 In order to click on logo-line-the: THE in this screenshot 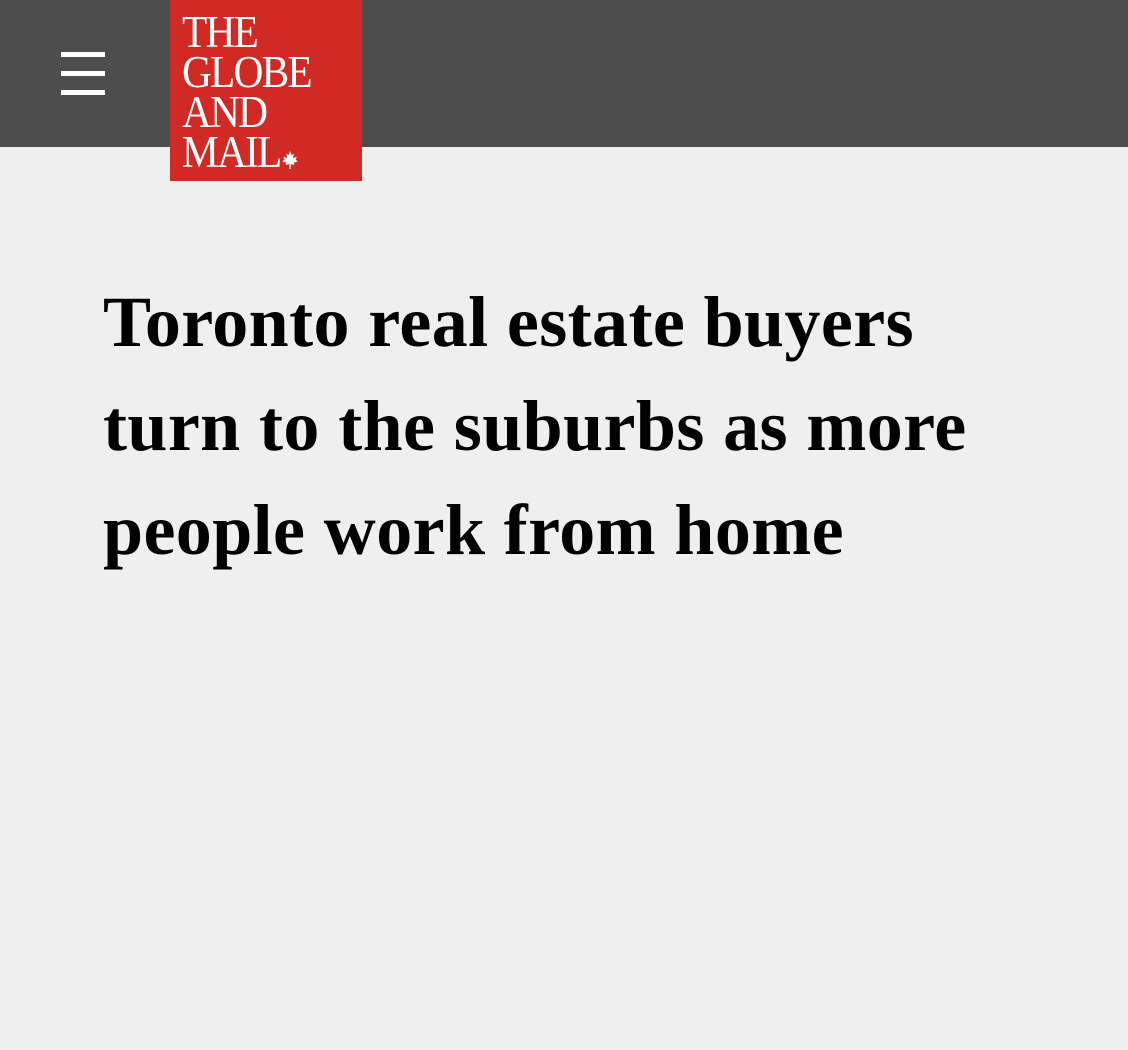, I will do `click(220, 32)`.